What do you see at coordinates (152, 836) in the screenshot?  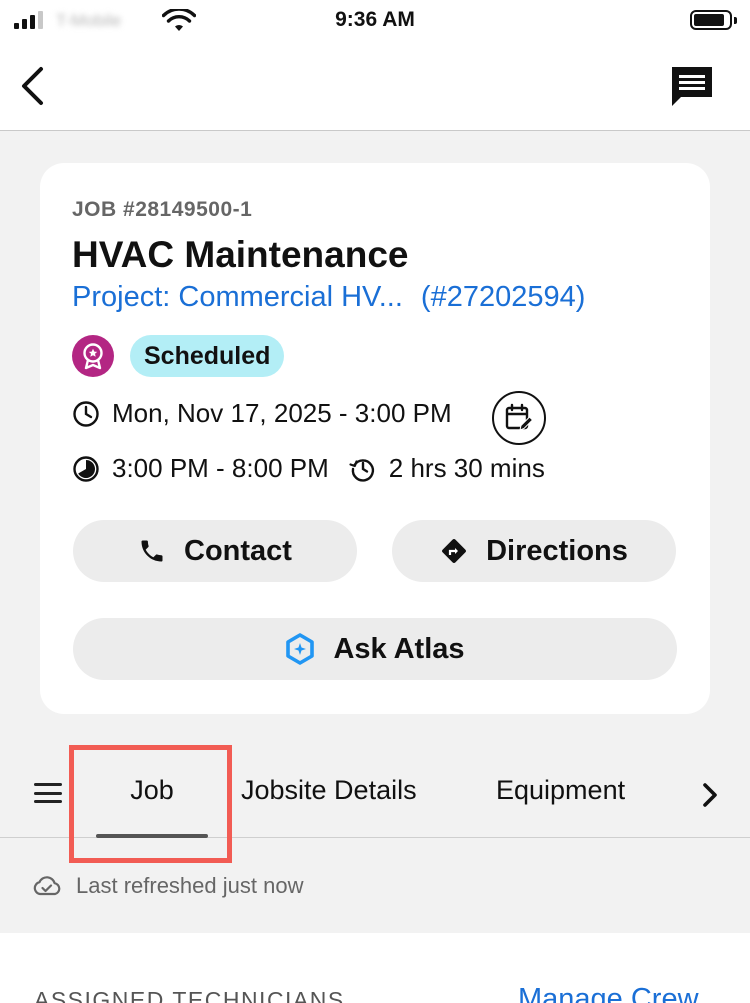 I see `tab-selected-indicator` at bounding box center [152, 836].